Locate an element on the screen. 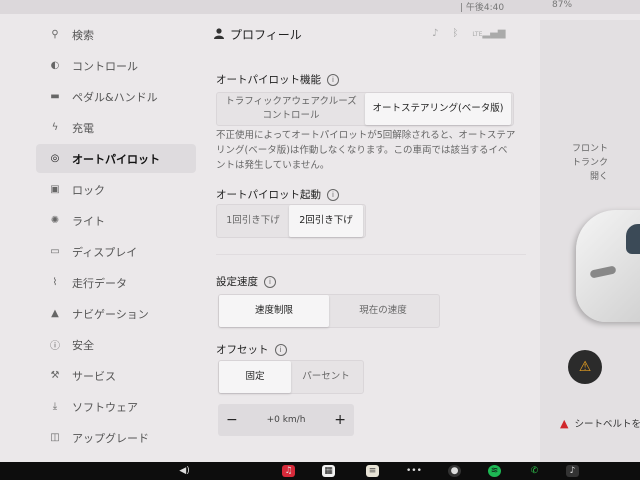  lte-signal-icon: LTE▂▄▆ is located at coordinates (489, 33).